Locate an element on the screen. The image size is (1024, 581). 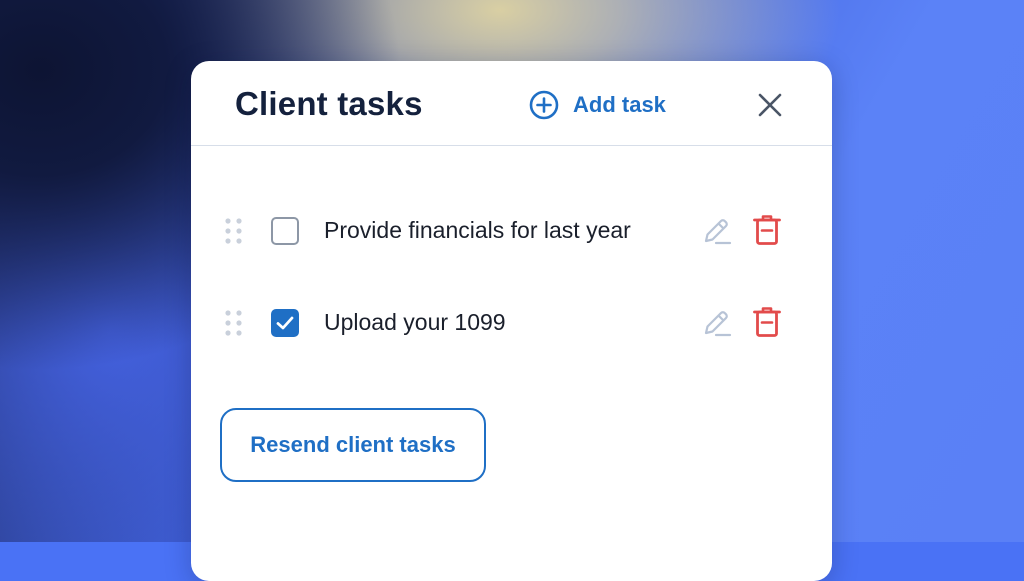
task-label: Provide financials for last year is located at coordinates (477, 230).